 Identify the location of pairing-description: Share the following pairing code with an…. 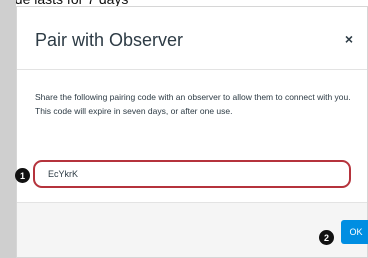
(193, 104).